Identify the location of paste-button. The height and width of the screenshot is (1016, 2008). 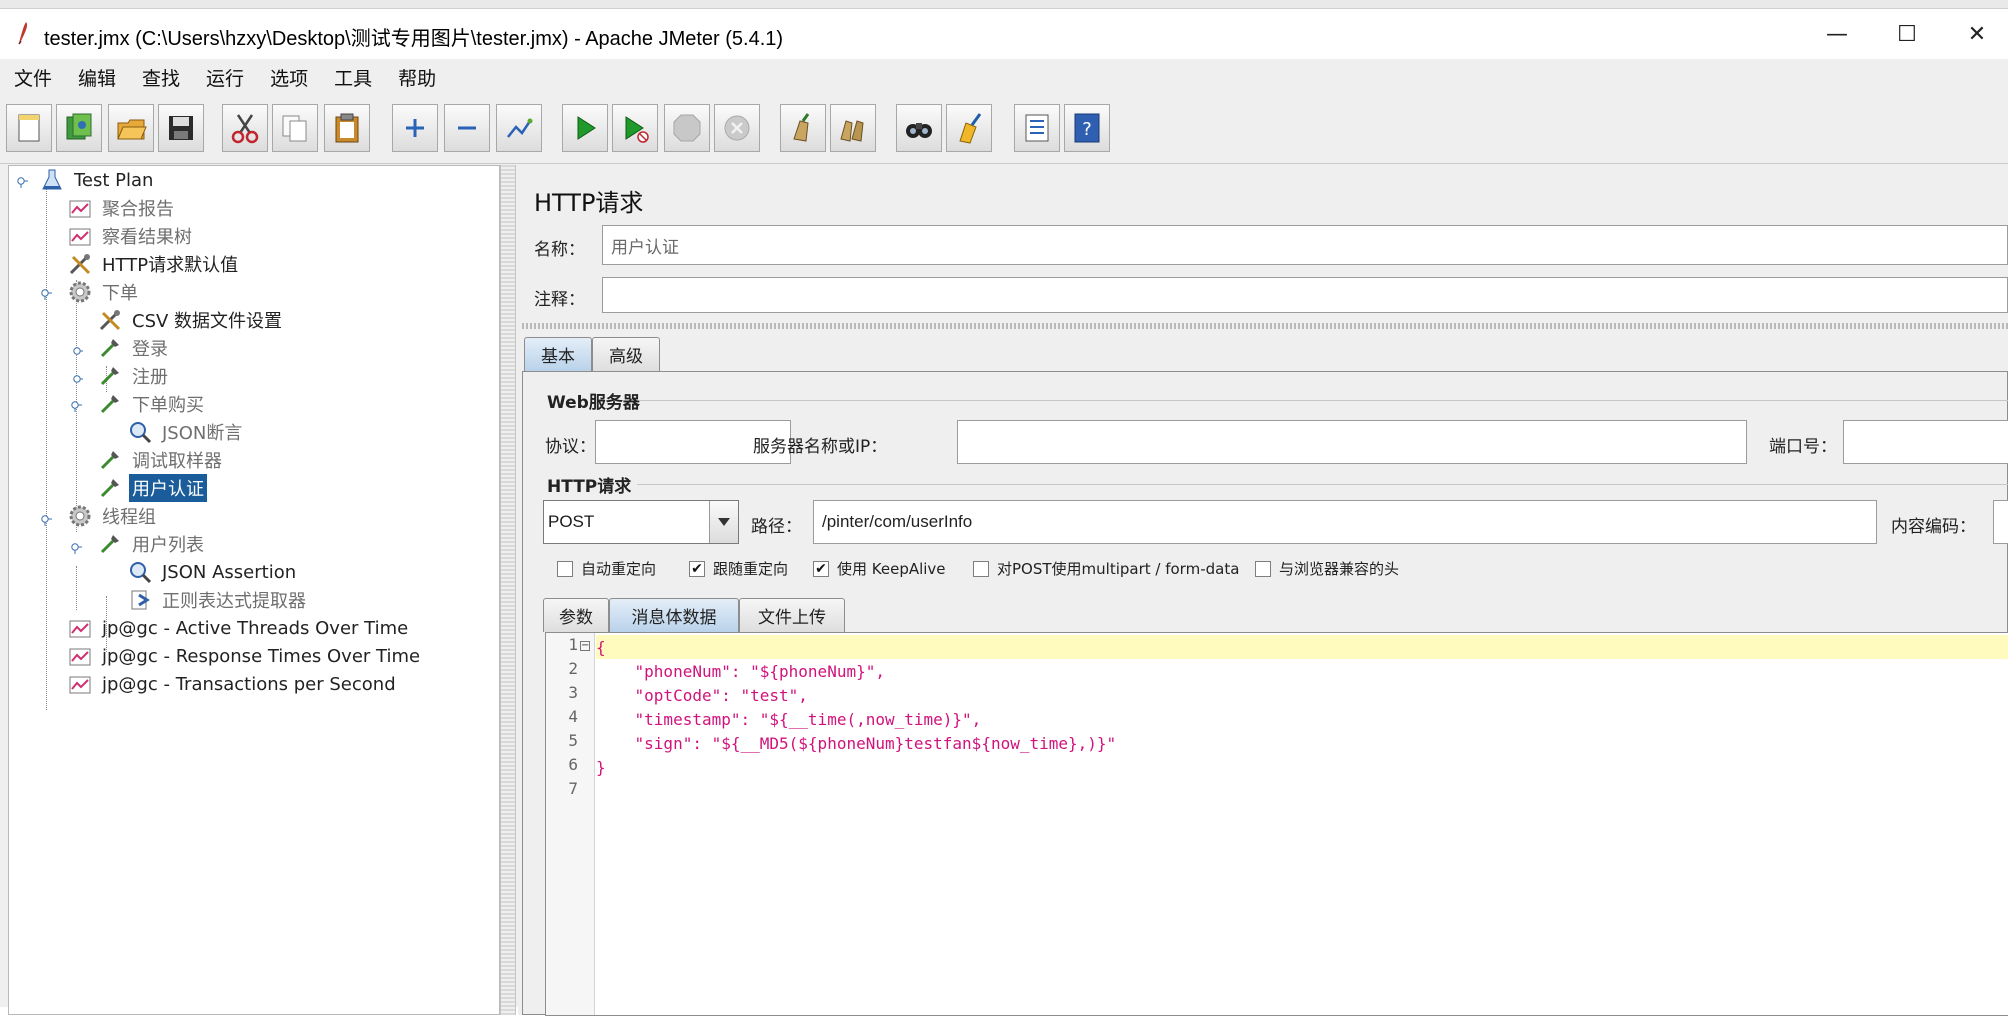
(347, 128).